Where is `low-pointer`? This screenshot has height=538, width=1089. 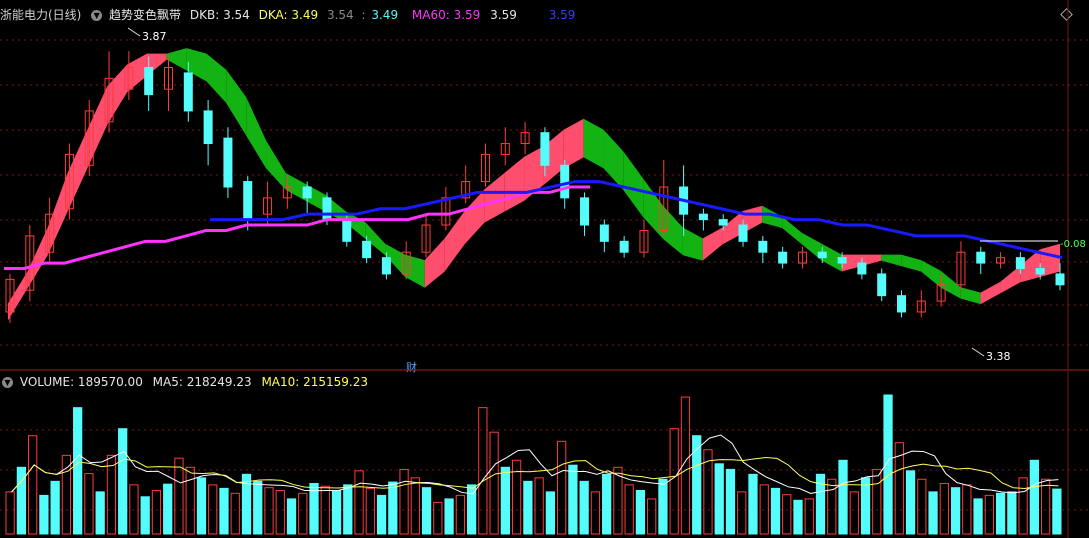 low-pointer is located at coordinates (978, 352).